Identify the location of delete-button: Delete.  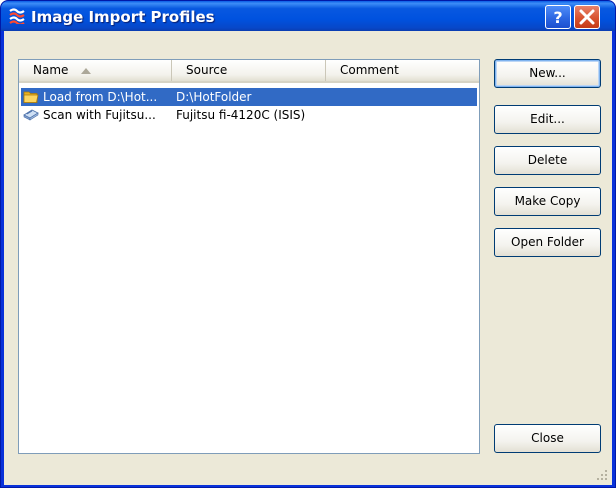
(547, 160).